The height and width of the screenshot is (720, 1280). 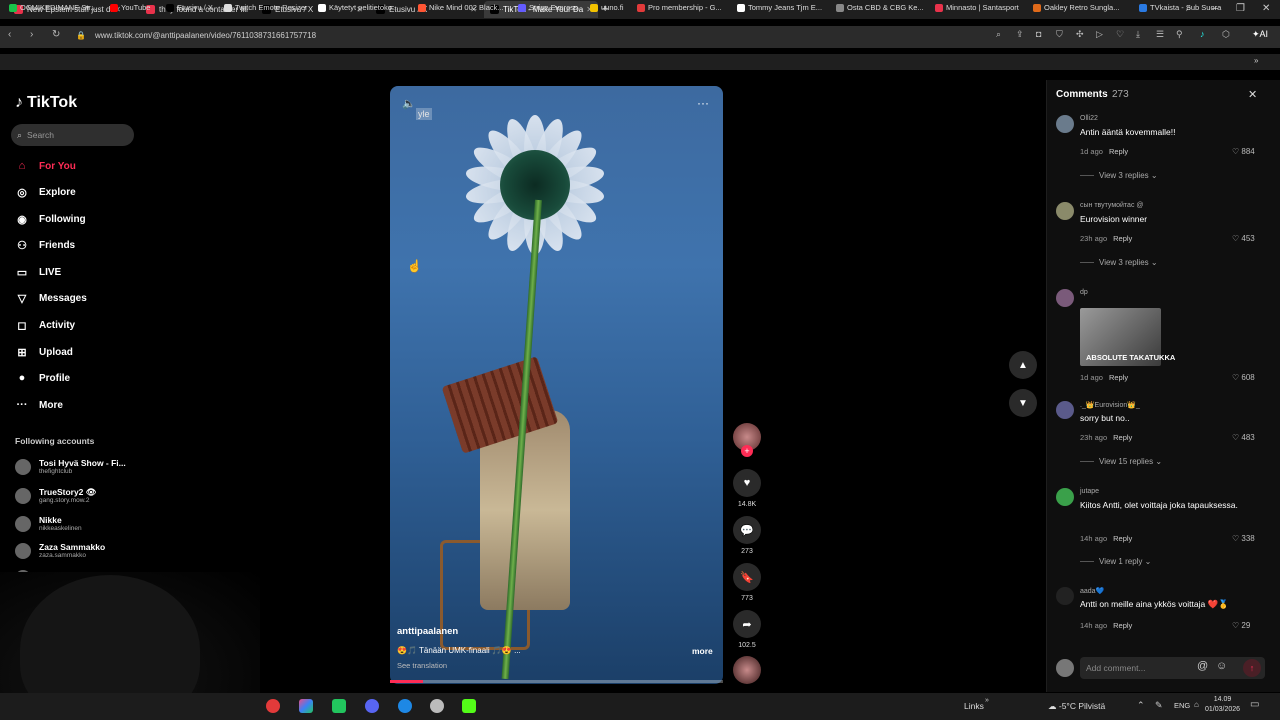 I want to click on bookmark-item: Etusivu / X, so click(x=189, y=7).